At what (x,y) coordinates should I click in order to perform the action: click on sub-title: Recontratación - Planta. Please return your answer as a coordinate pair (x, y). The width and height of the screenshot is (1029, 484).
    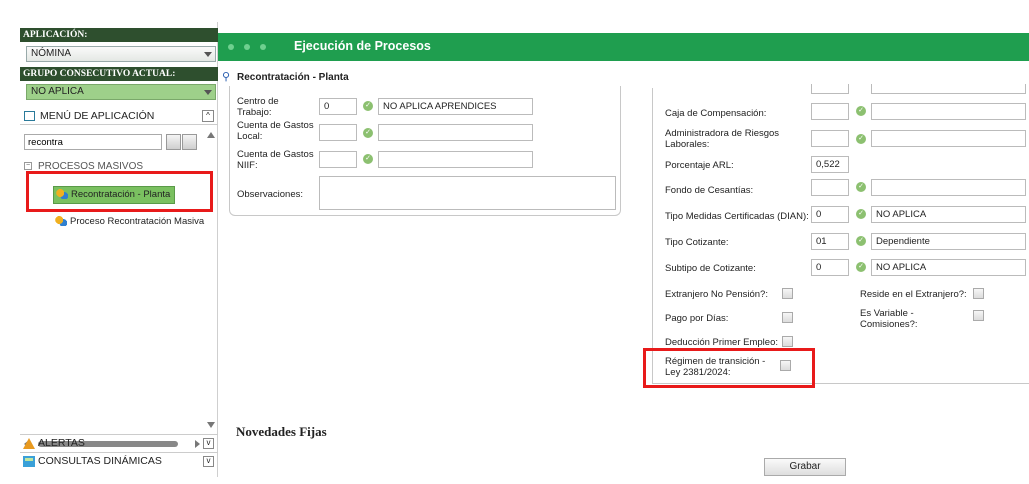
    Looking at the image, I should click on (293, 77).